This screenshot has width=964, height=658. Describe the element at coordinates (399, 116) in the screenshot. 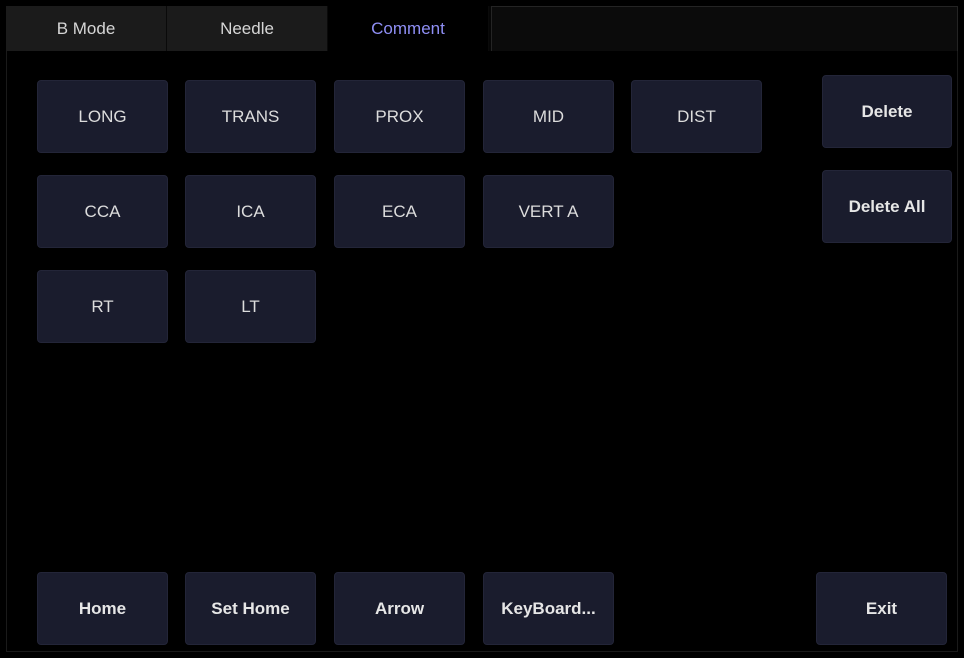

I see `comment-prox-button: PROX` at that location.